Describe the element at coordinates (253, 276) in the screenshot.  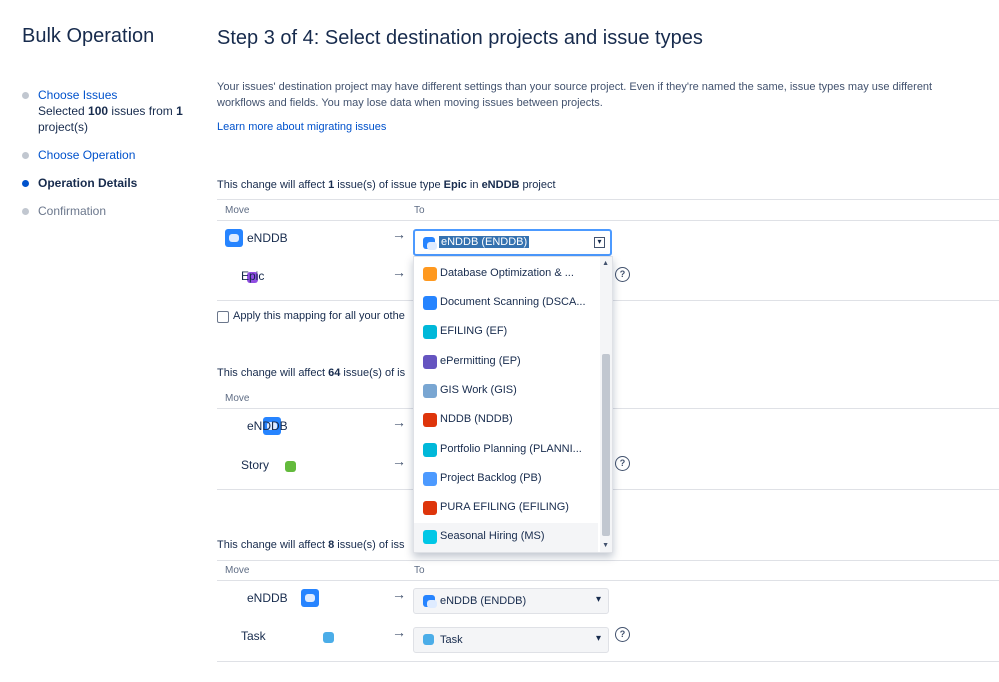
I see `source-issue-type: Epic` at that location.